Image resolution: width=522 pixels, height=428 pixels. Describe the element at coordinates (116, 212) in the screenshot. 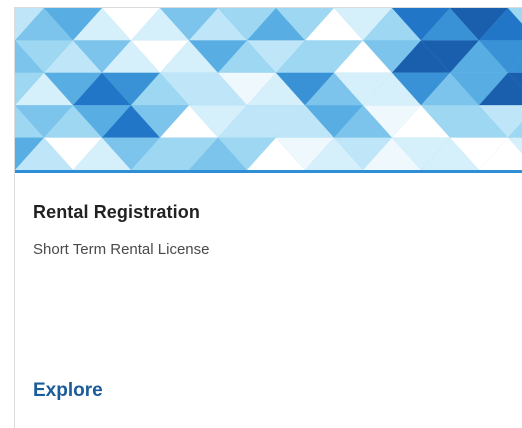

I see `card-title: Rental Registration` at that location.